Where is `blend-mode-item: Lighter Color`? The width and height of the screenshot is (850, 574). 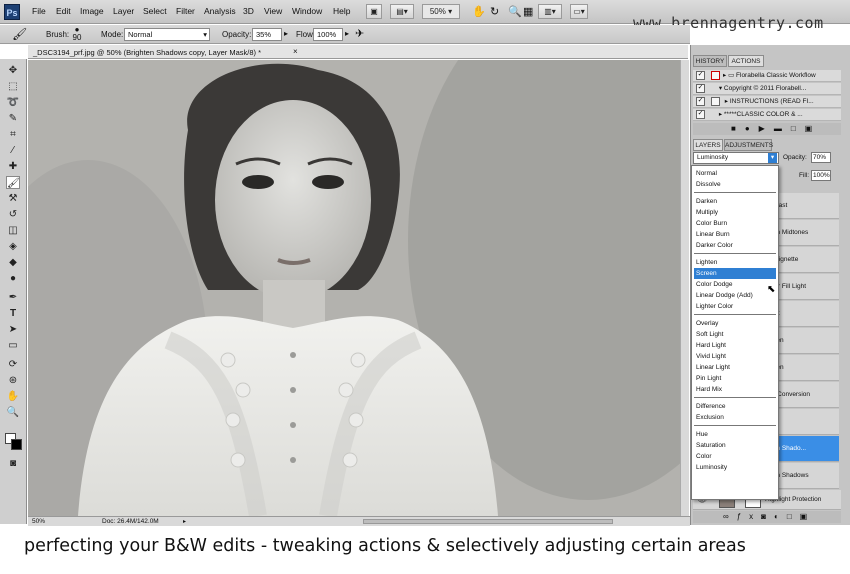
blend-mode-item: Lighter Color is located at coordinates (735, 306).